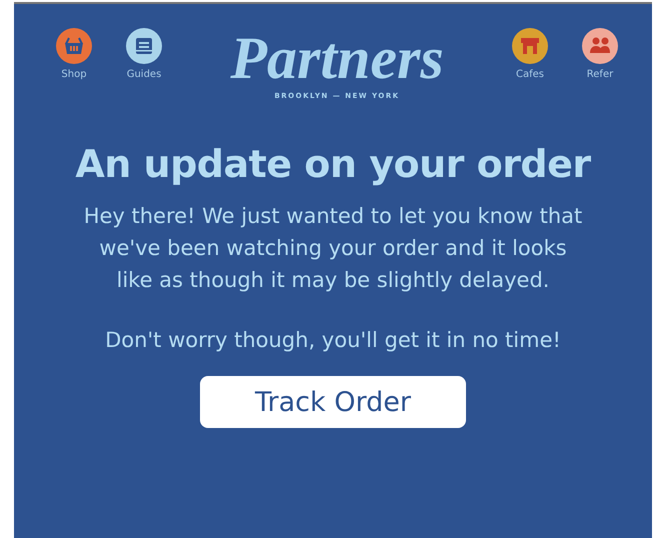 This screenshot has height=538, width=656. Describe the element at coordinates (337, 58) in the screenshot. I see `logo-wordmark: Partners` at that location.